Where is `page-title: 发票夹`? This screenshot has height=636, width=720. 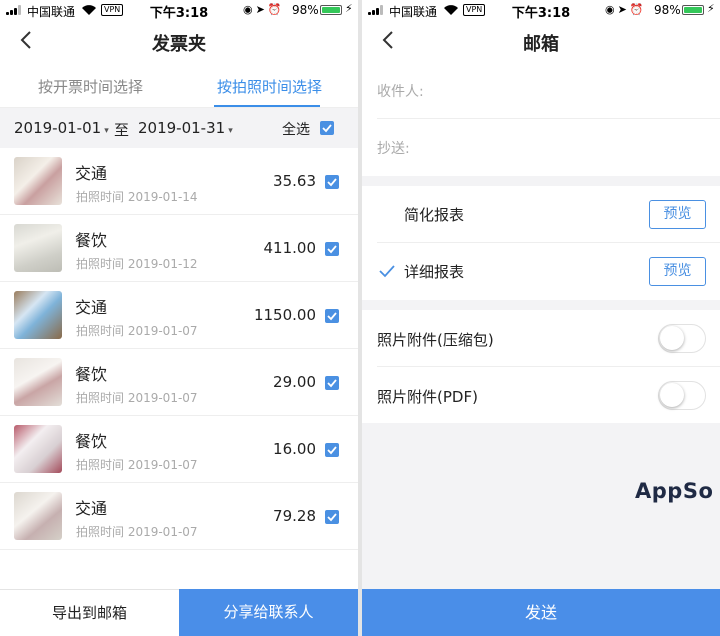
page-title: 发票夹 is located at coordinates (179, 44).